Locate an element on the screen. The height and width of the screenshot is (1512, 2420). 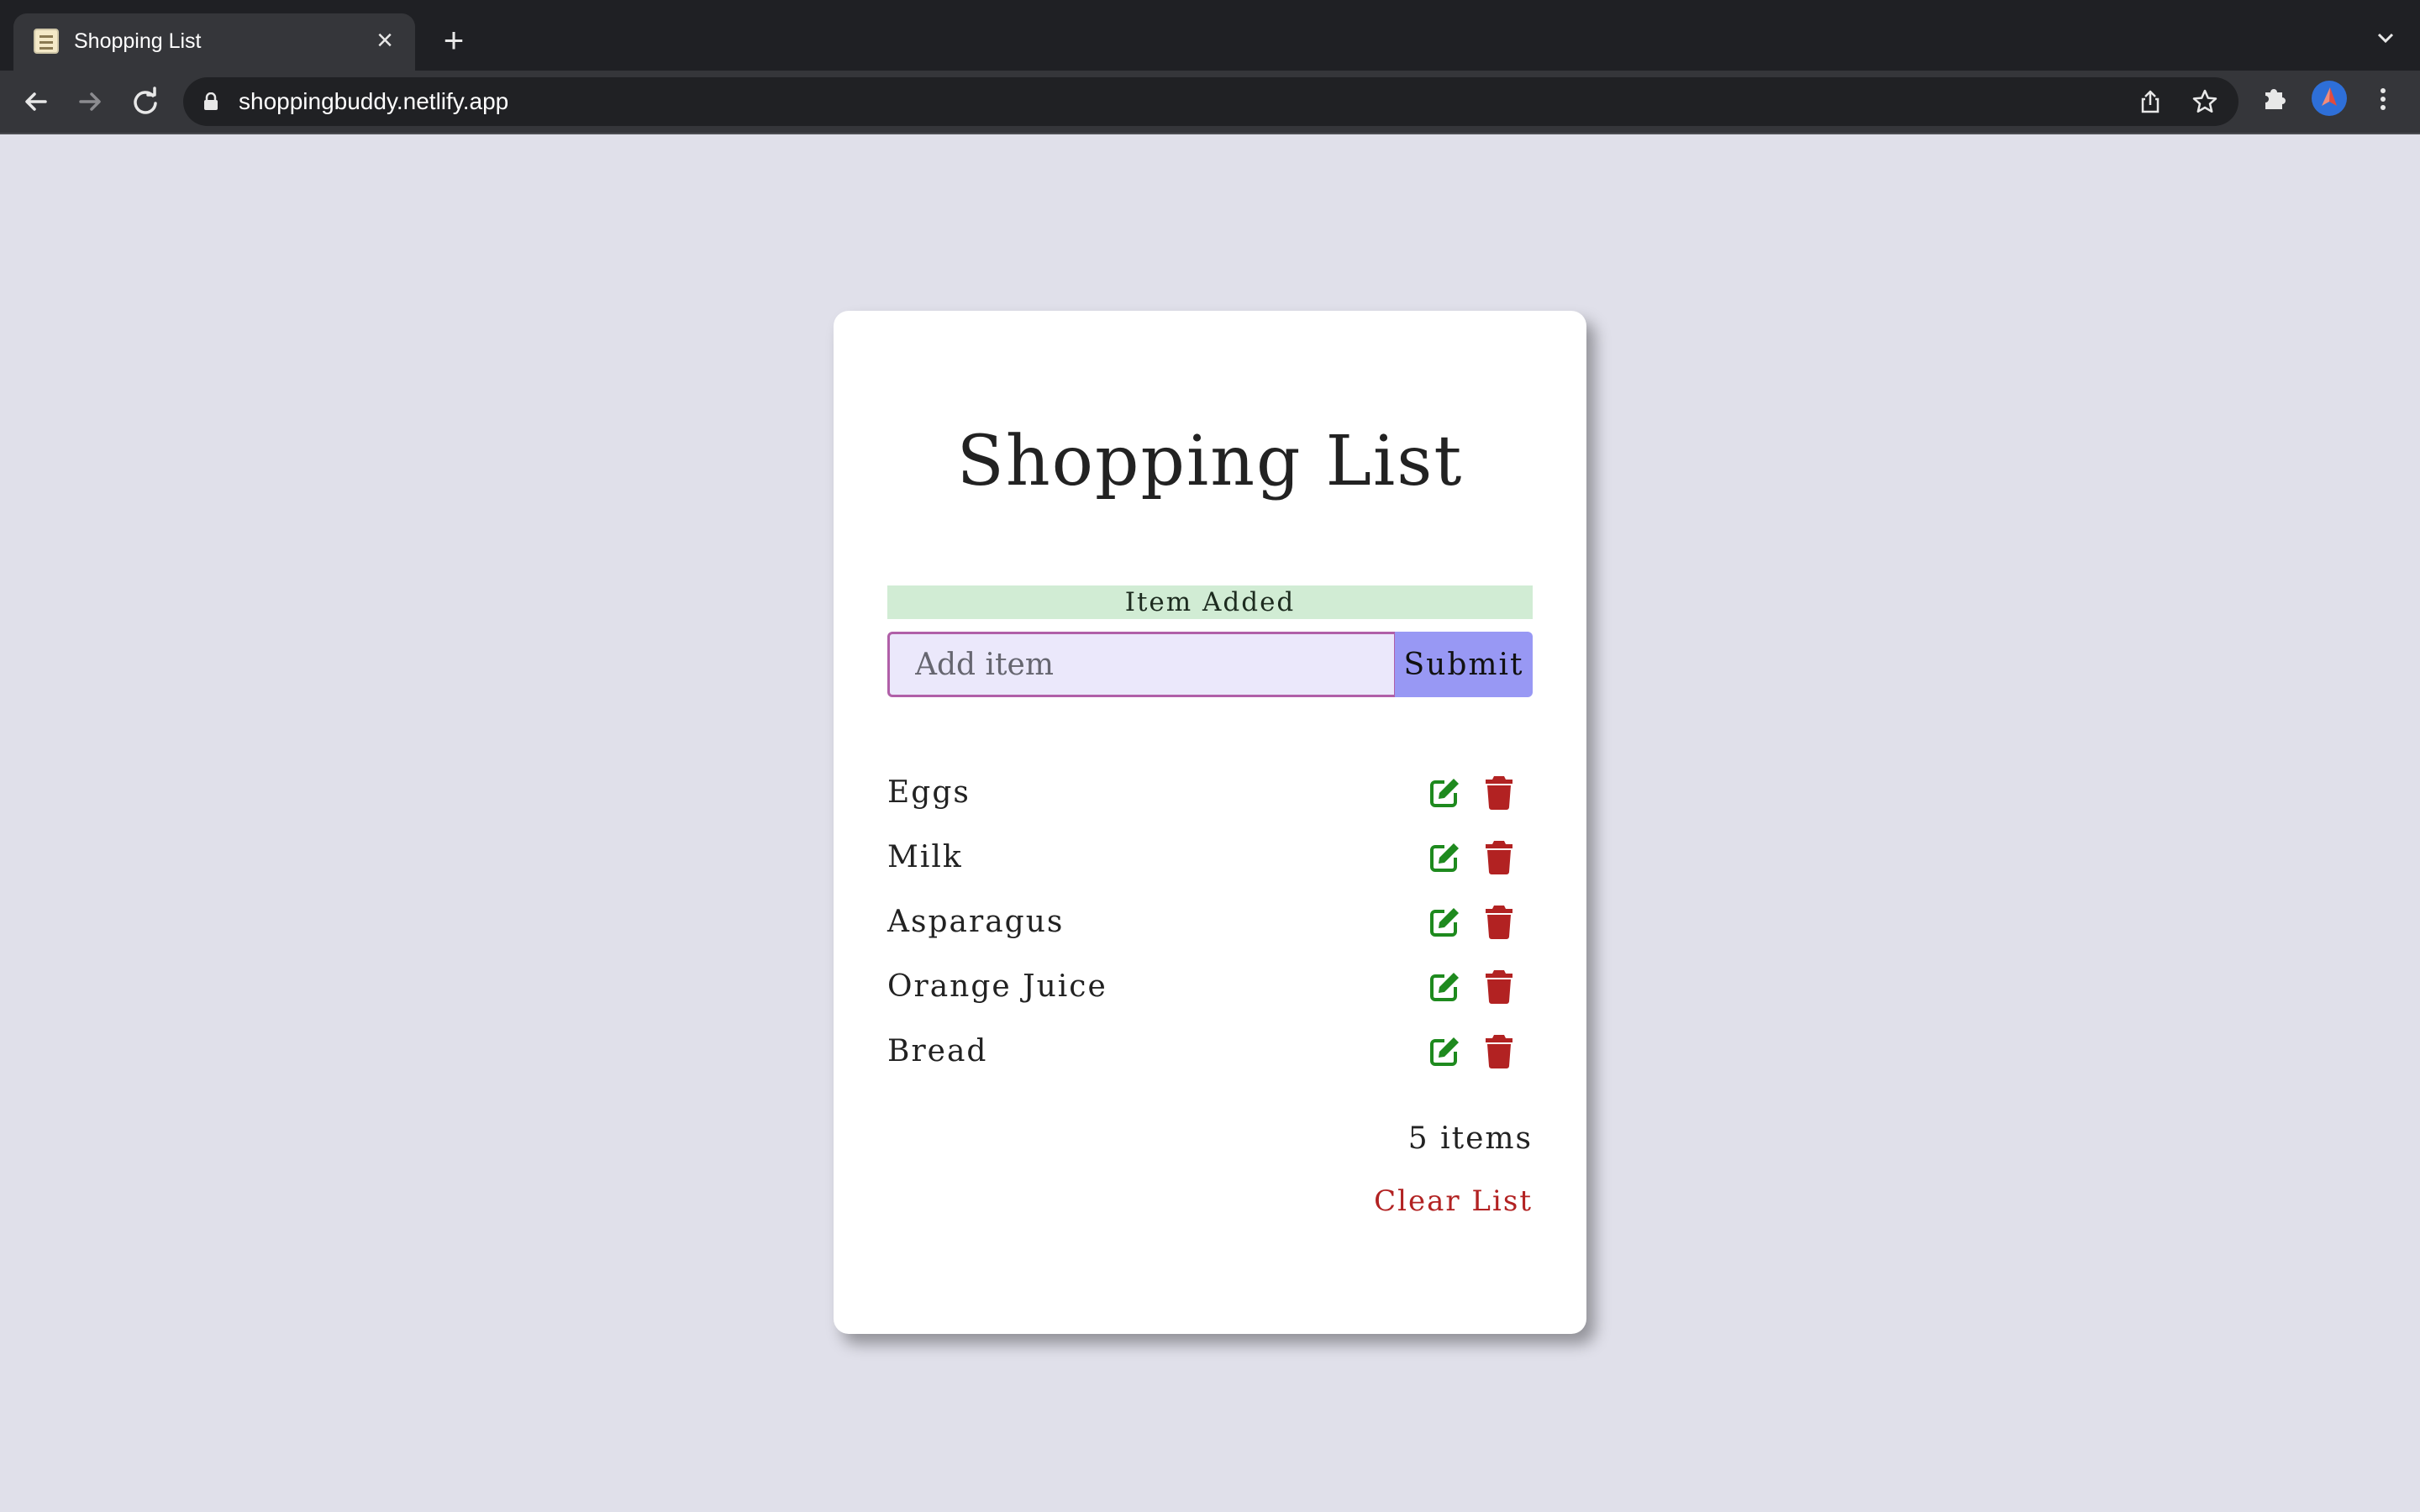
add-item-form: Submit is located at coordinates (1210, 664).